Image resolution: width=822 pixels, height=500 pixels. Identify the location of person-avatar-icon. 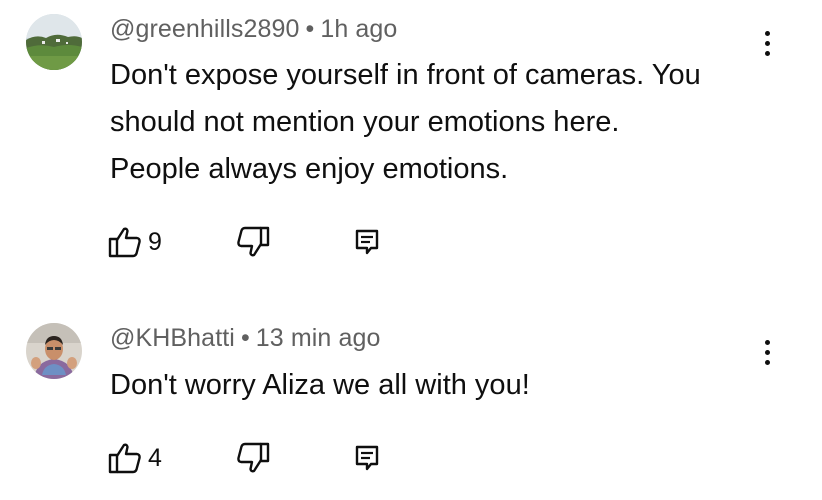
(54, 351).